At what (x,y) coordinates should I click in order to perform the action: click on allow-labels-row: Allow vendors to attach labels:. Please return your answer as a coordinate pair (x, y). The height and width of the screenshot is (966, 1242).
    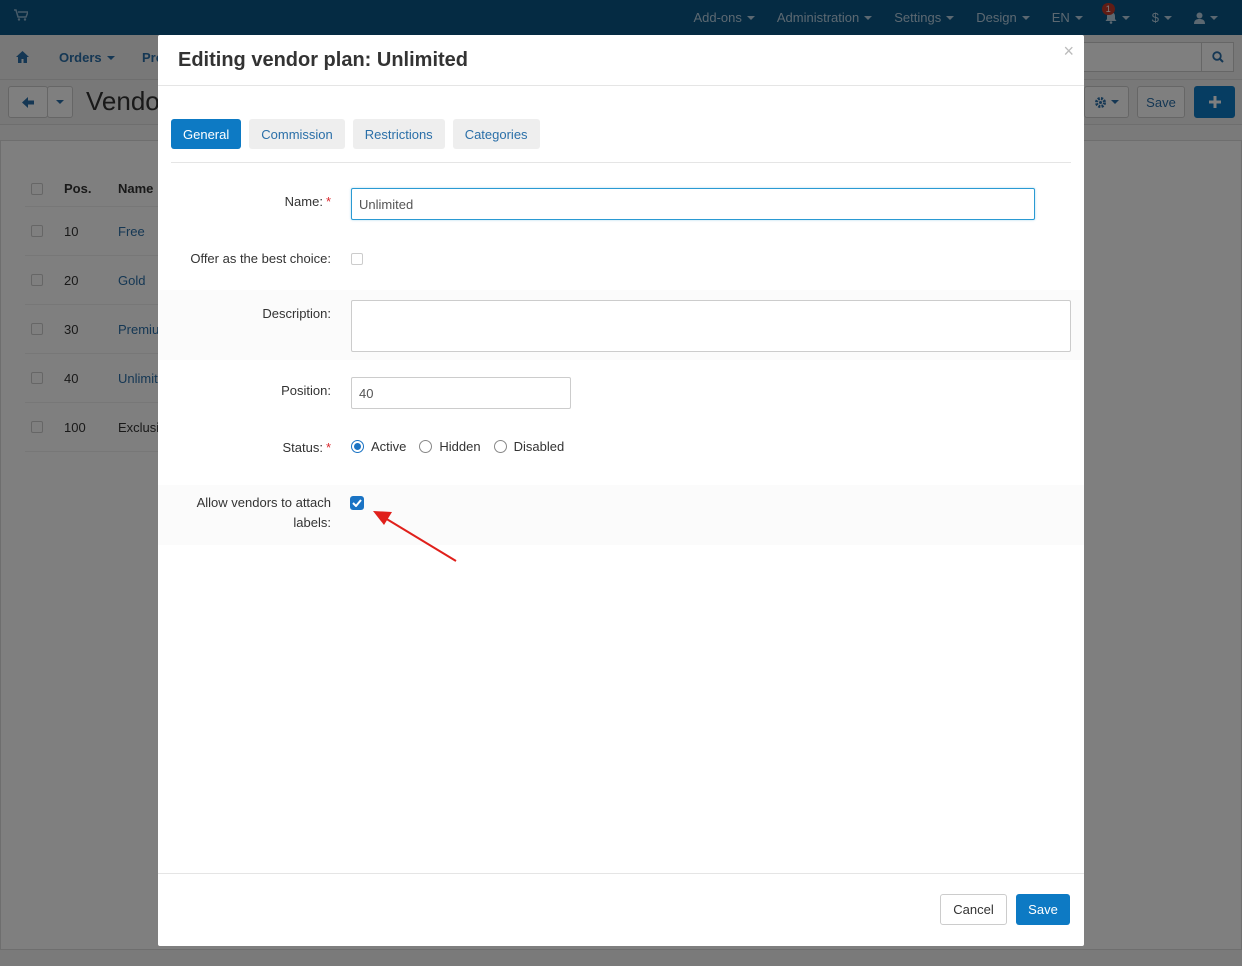
    Looking at the image, I should click on (621, 515).